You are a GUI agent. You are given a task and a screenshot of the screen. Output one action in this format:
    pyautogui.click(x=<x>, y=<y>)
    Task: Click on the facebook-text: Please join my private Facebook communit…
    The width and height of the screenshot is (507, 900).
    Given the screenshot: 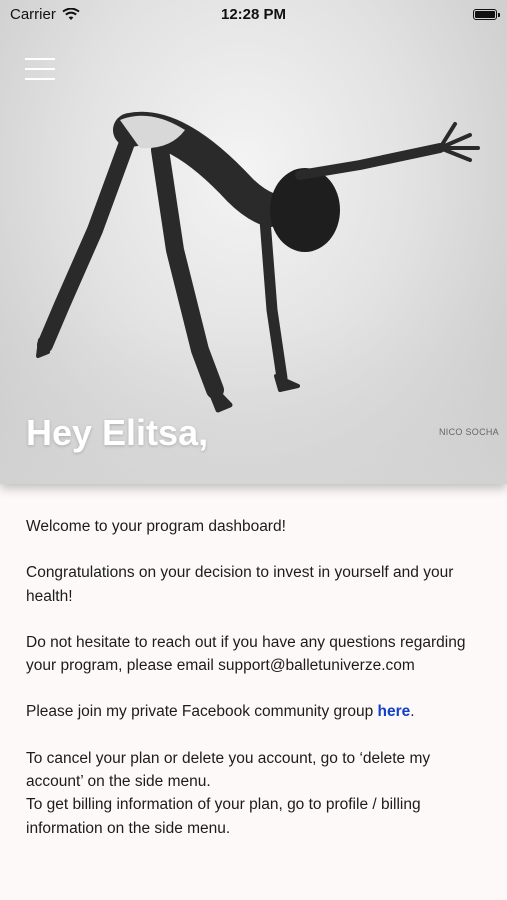 What is the action you would take?
    pyautogui.click(x=256, y=711)
    